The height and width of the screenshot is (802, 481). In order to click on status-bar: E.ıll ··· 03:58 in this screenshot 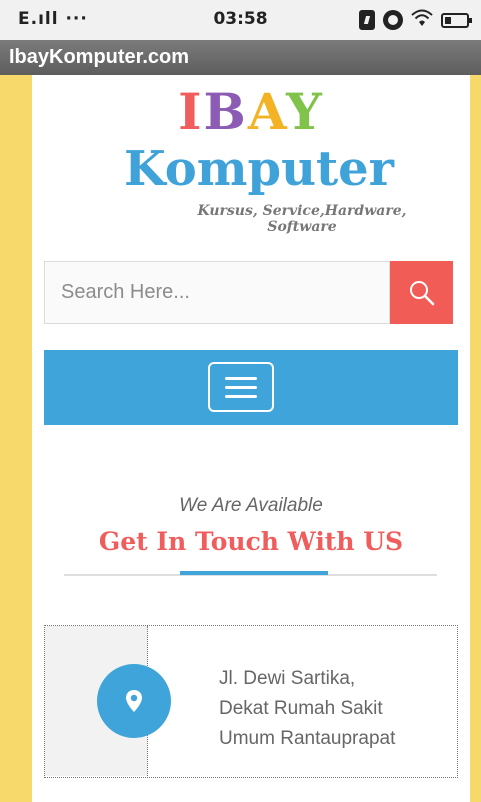, I will do `click(240, 20)`.